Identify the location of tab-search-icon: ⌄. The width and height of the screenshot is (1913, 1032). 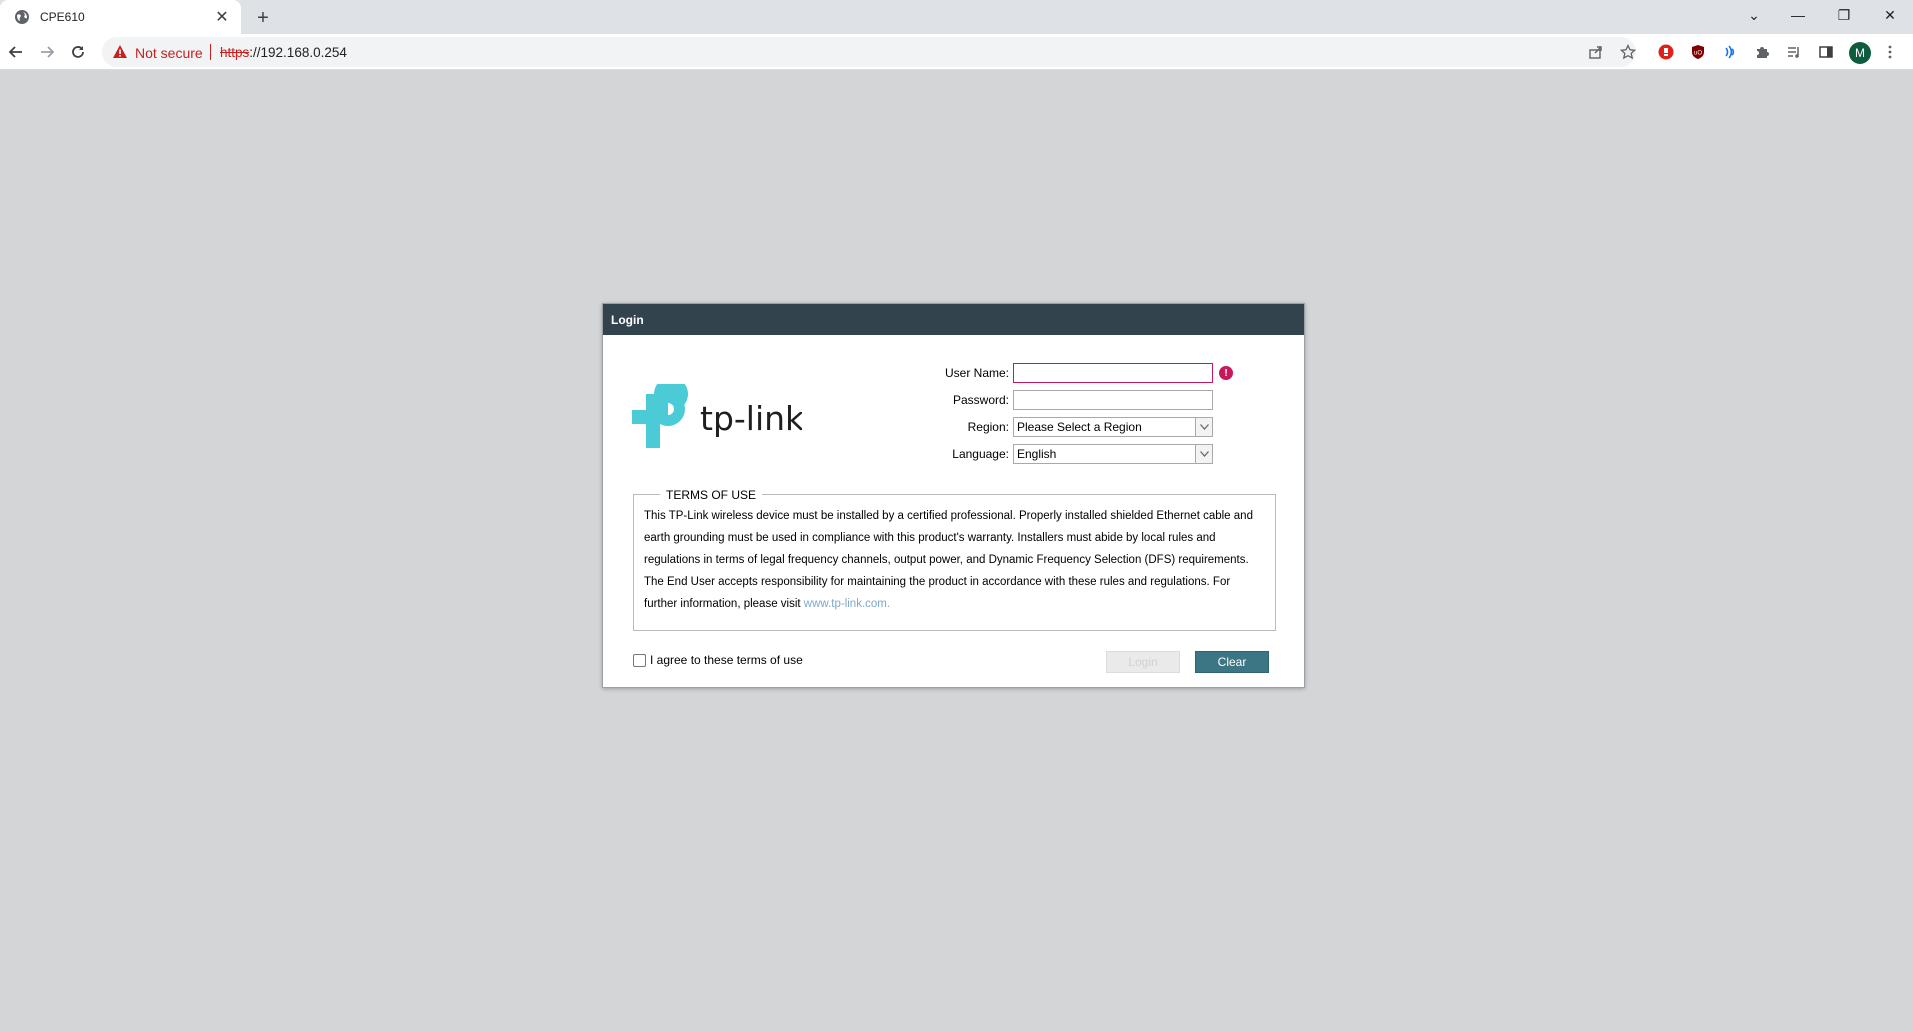
(1754, 15).